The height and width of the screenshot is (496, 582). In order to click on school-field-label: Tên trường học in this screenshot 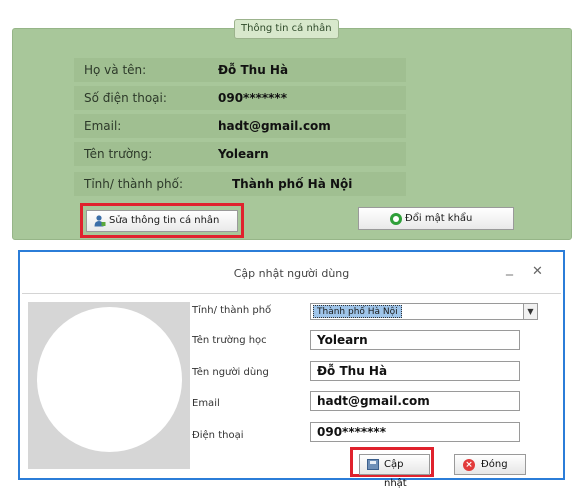, I will do `click(229, 340)`.